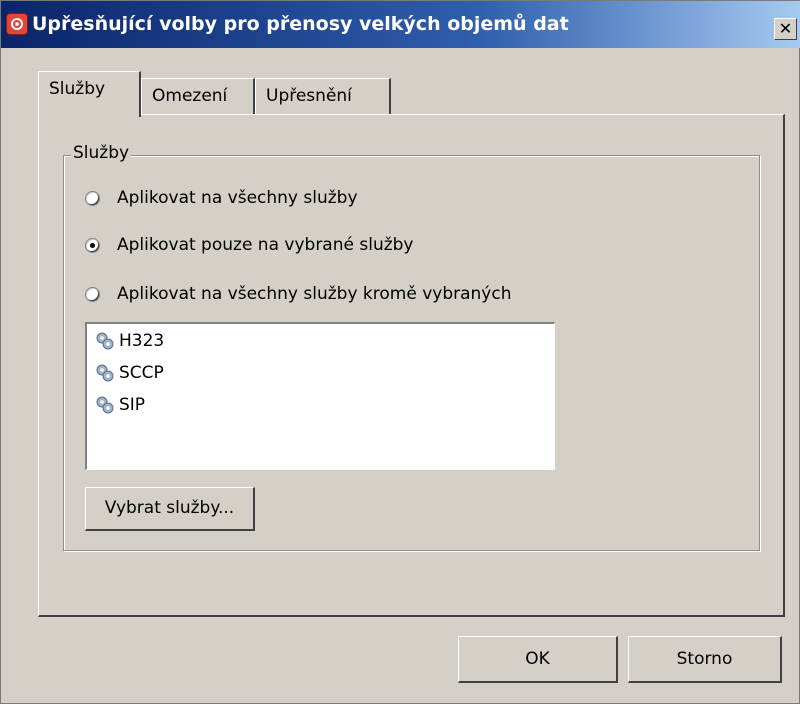 The height and width of the screenshot is (704, 800). I want to click on services-list: H323 SCCP SIP, so click(320, 396).